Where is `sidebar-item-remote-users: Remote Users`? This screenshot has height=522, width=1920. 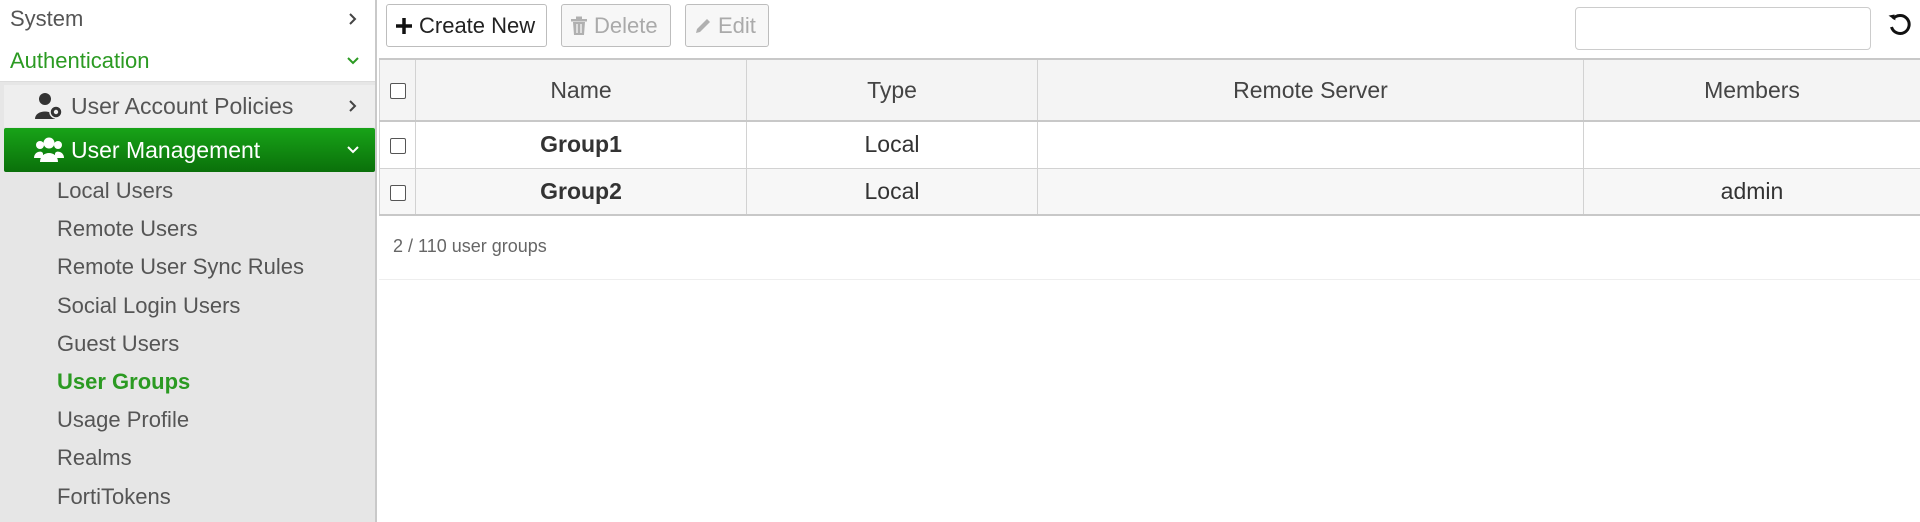 sidebar-item-remote-users: Remote Users is located at coordinates (187, 229).